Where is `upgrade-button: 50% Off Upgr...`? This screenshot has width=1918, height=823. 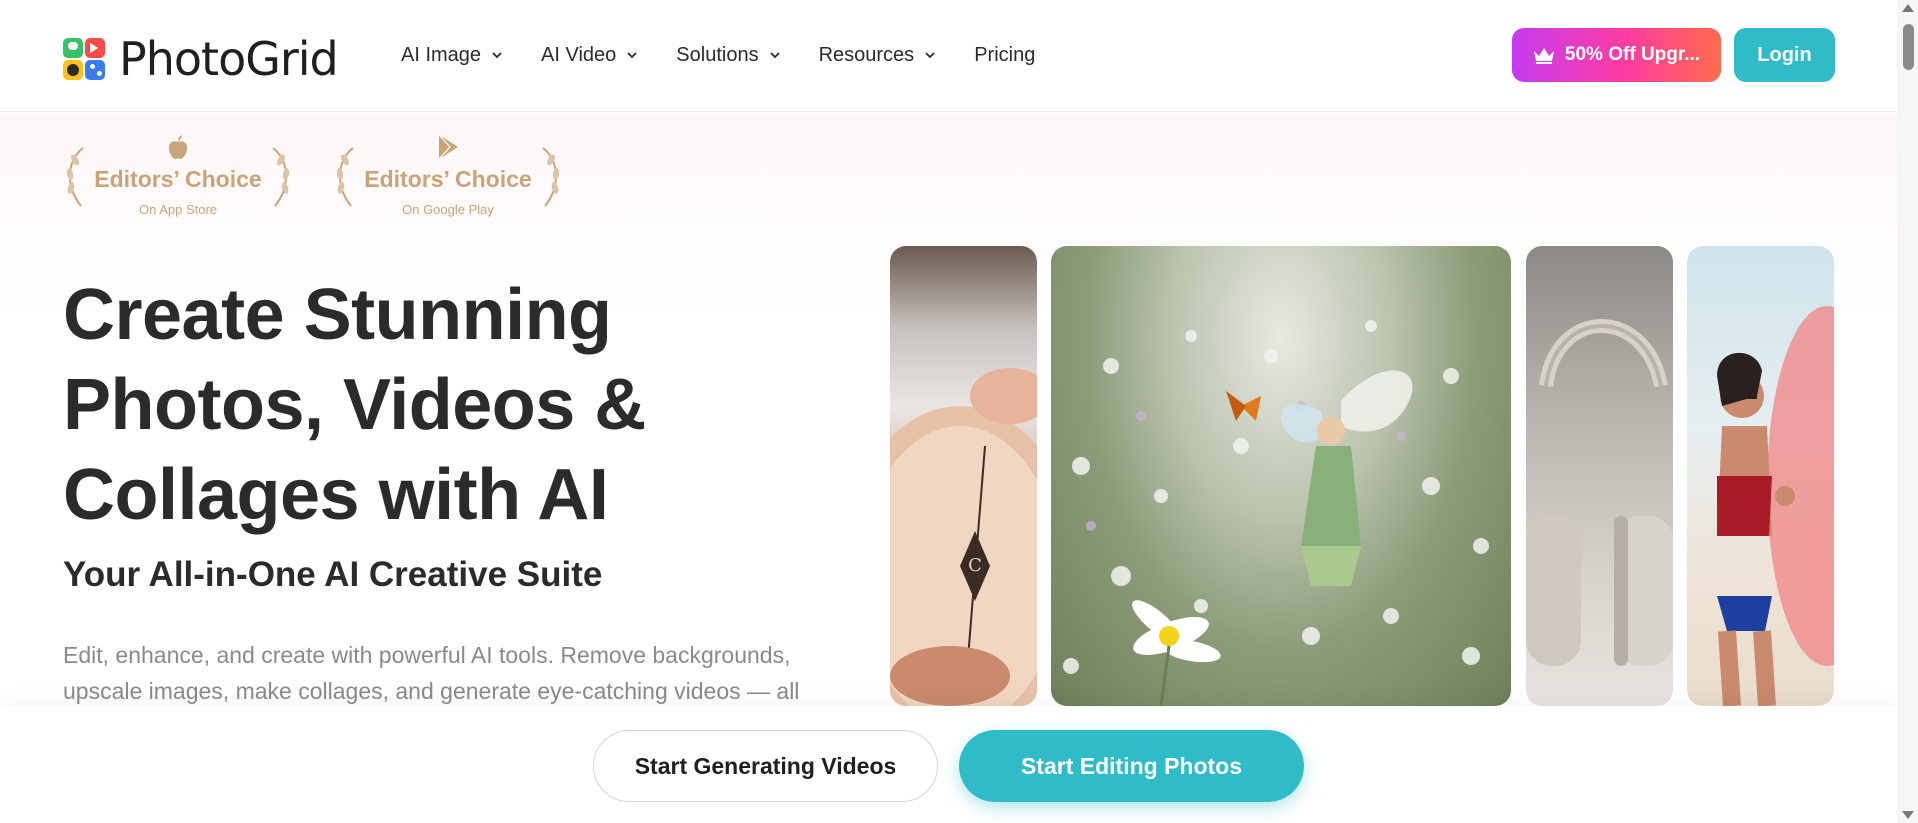
upgrade-button: 50% Off Upgr... is located at coordinates (1616, 55).